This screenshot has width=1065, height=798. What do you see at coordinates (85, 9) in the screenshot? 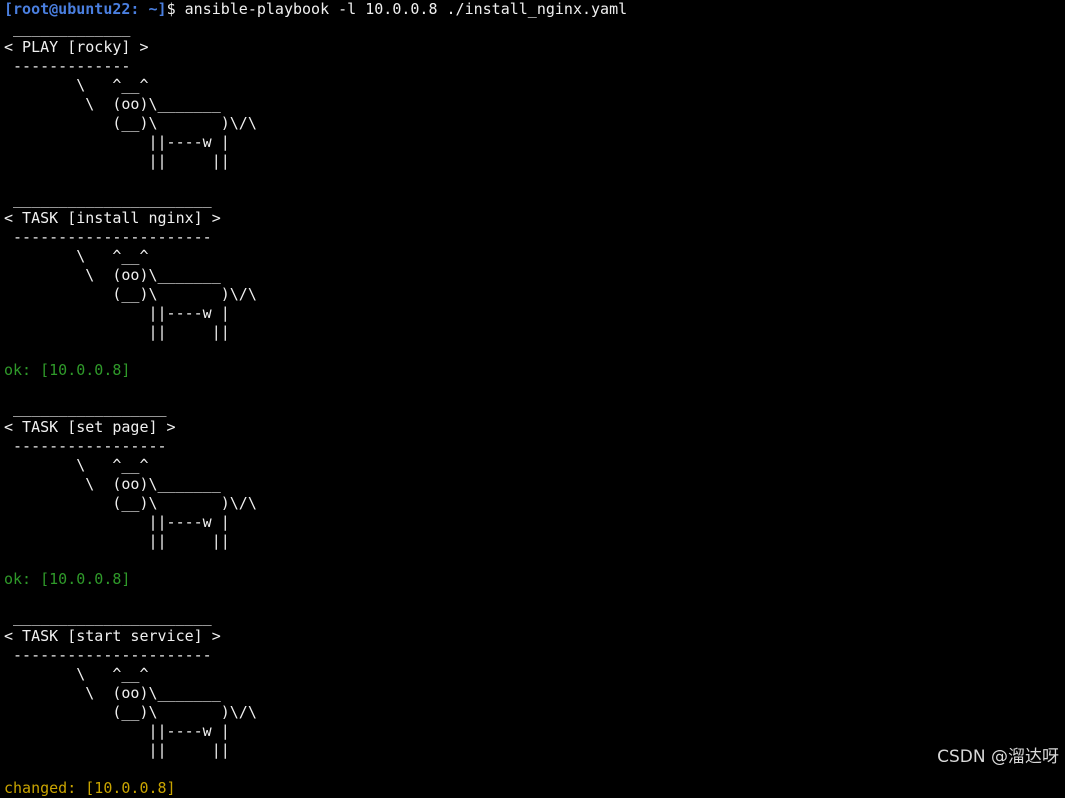
I see `prompt-user-host: [root@ubuntu22: ~]` at bounding box center [85, 9].